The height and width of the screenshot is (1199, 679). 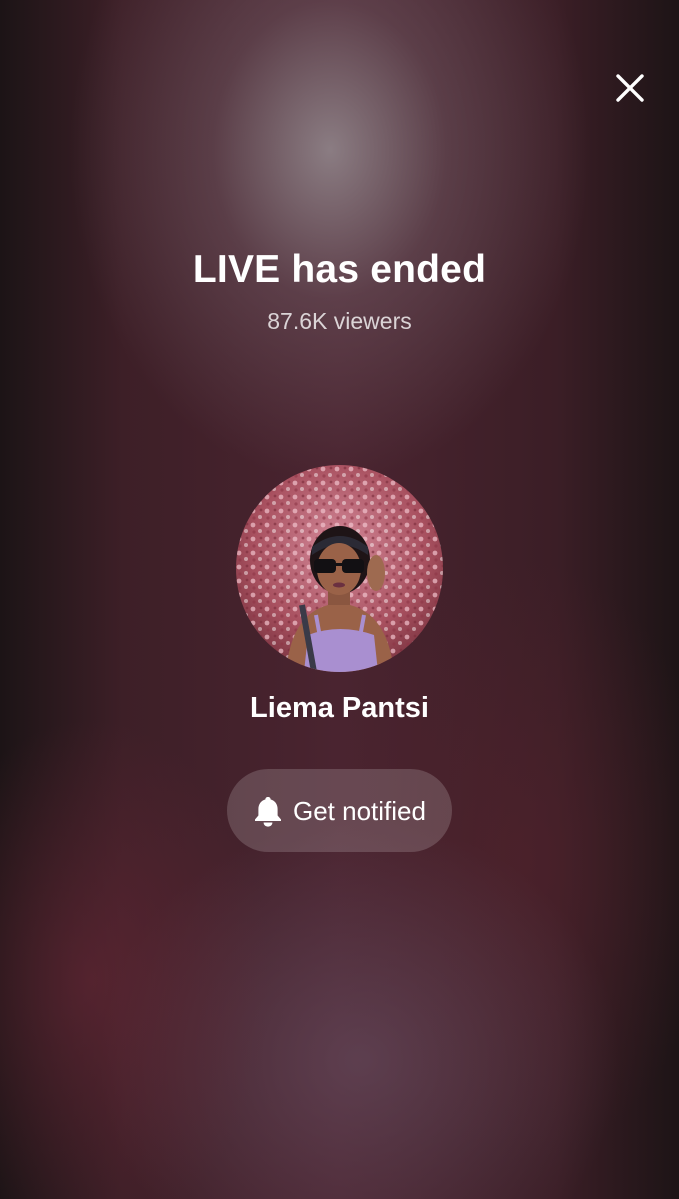 I want to click on live-ended-title: LIVE has ended, so click(x=339, y=269).